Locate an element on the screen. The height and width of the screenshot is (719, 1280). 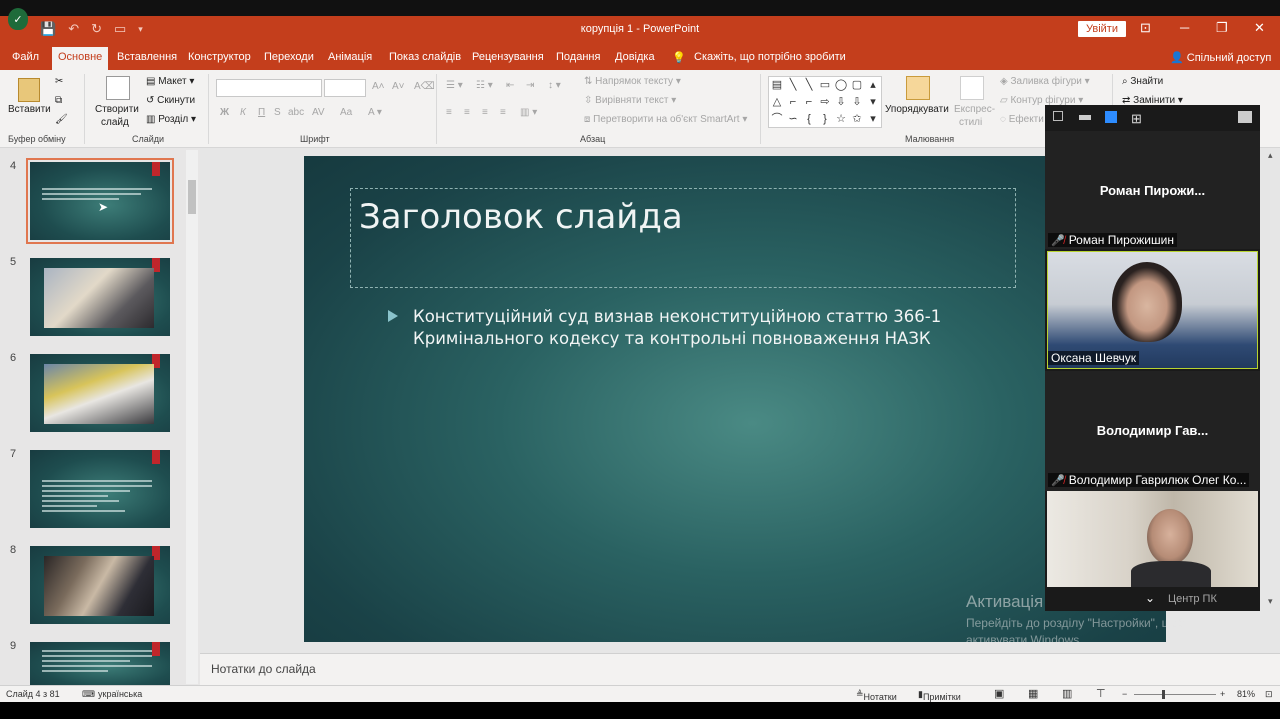
tab-review: Рецензування is located at coordinates (508, 57).